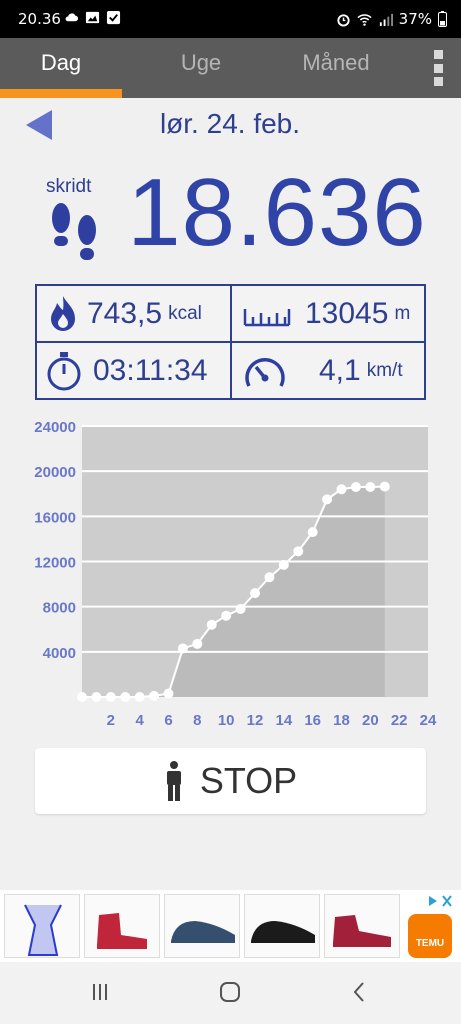 The image size is (461, 1024). I want to click on period-tabs: Dag Uge Måned, so click(230, 68).